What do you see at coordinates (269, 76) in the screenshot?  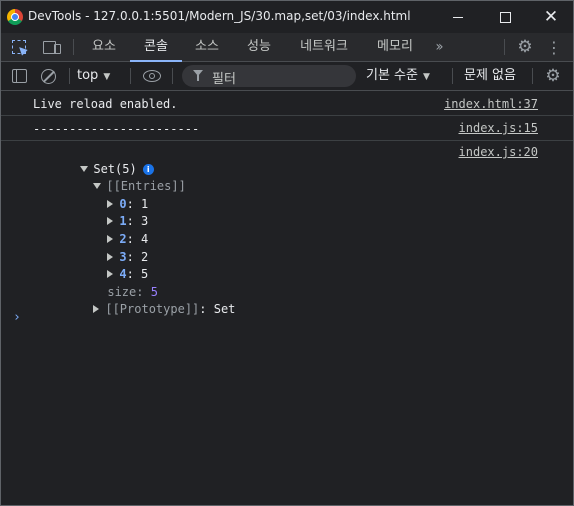 I see `filter-input: 필터` at bounding box center [269, 76].